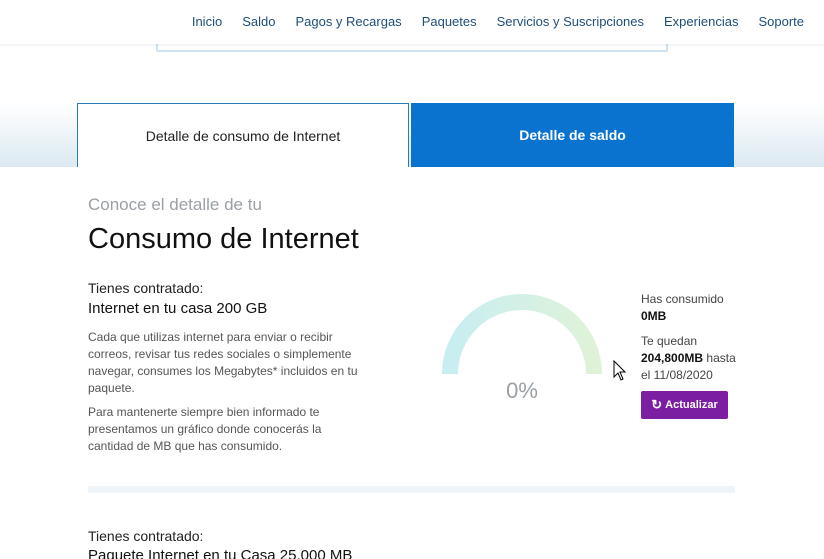 Image resolution: width=824 pixels, height=559 pixels. Describe the element at coordinates (696, 308) in the screenshot. I see `consumed-block: Has consumido 0MB` at that location.